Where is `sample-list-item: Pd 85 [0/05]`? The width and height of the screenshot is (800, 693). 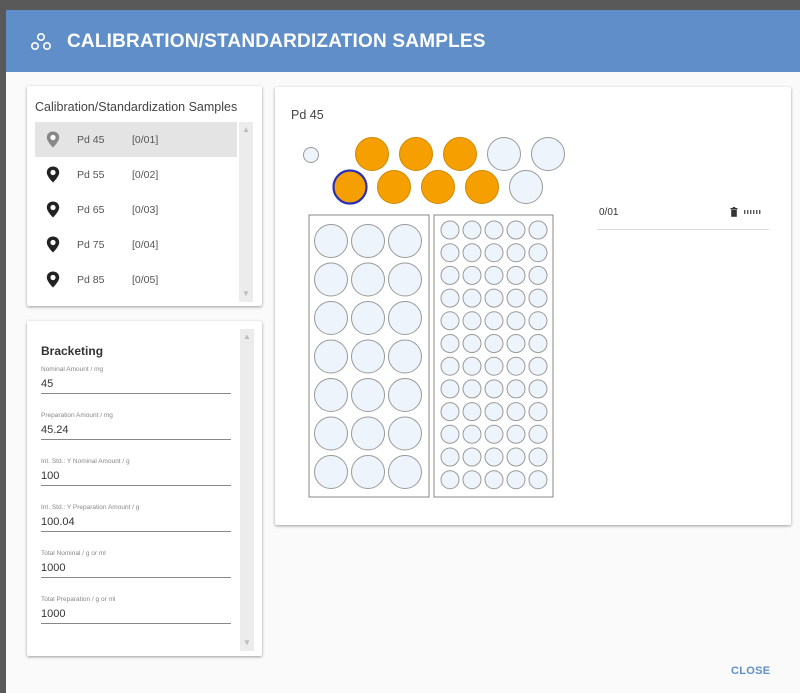 sample-list-item: Pd 85 [0/05] is located at coordinates (136, 279).